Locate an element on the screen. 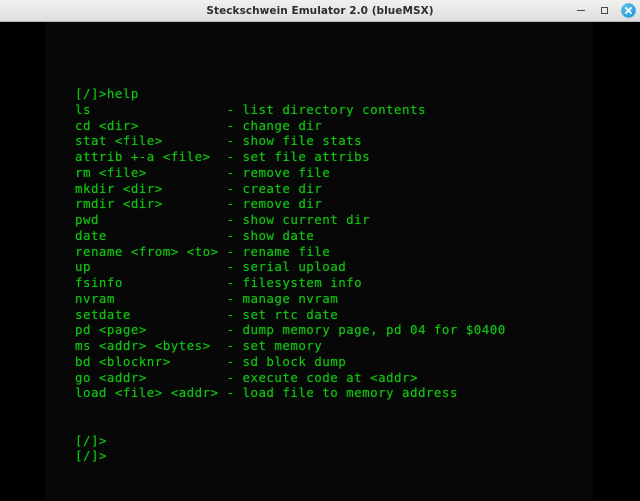 Image resolution: width=640 pixels, height=501 pixels. minimize-icon is located at coordinates (580, 10).